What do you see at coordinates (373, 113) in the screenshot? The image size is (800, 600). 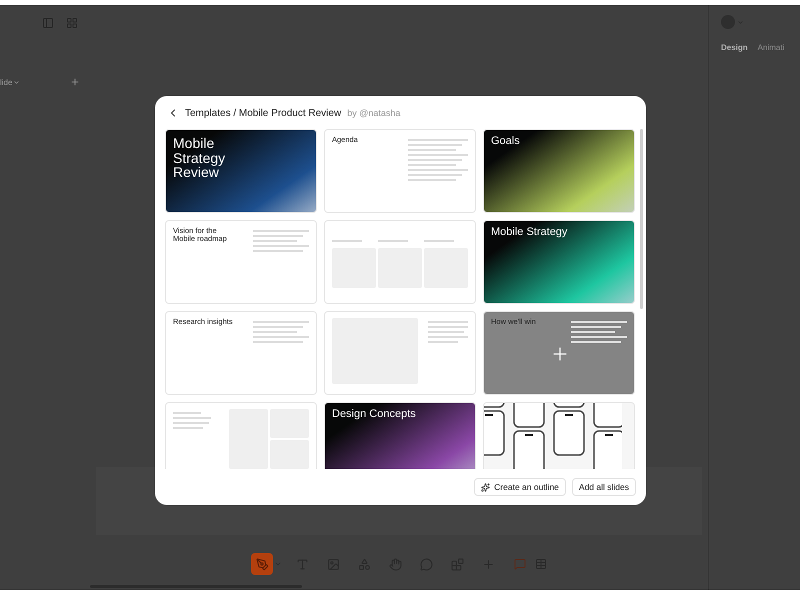 I see `author-label: by @natasha` at bounding box center [373, 113].